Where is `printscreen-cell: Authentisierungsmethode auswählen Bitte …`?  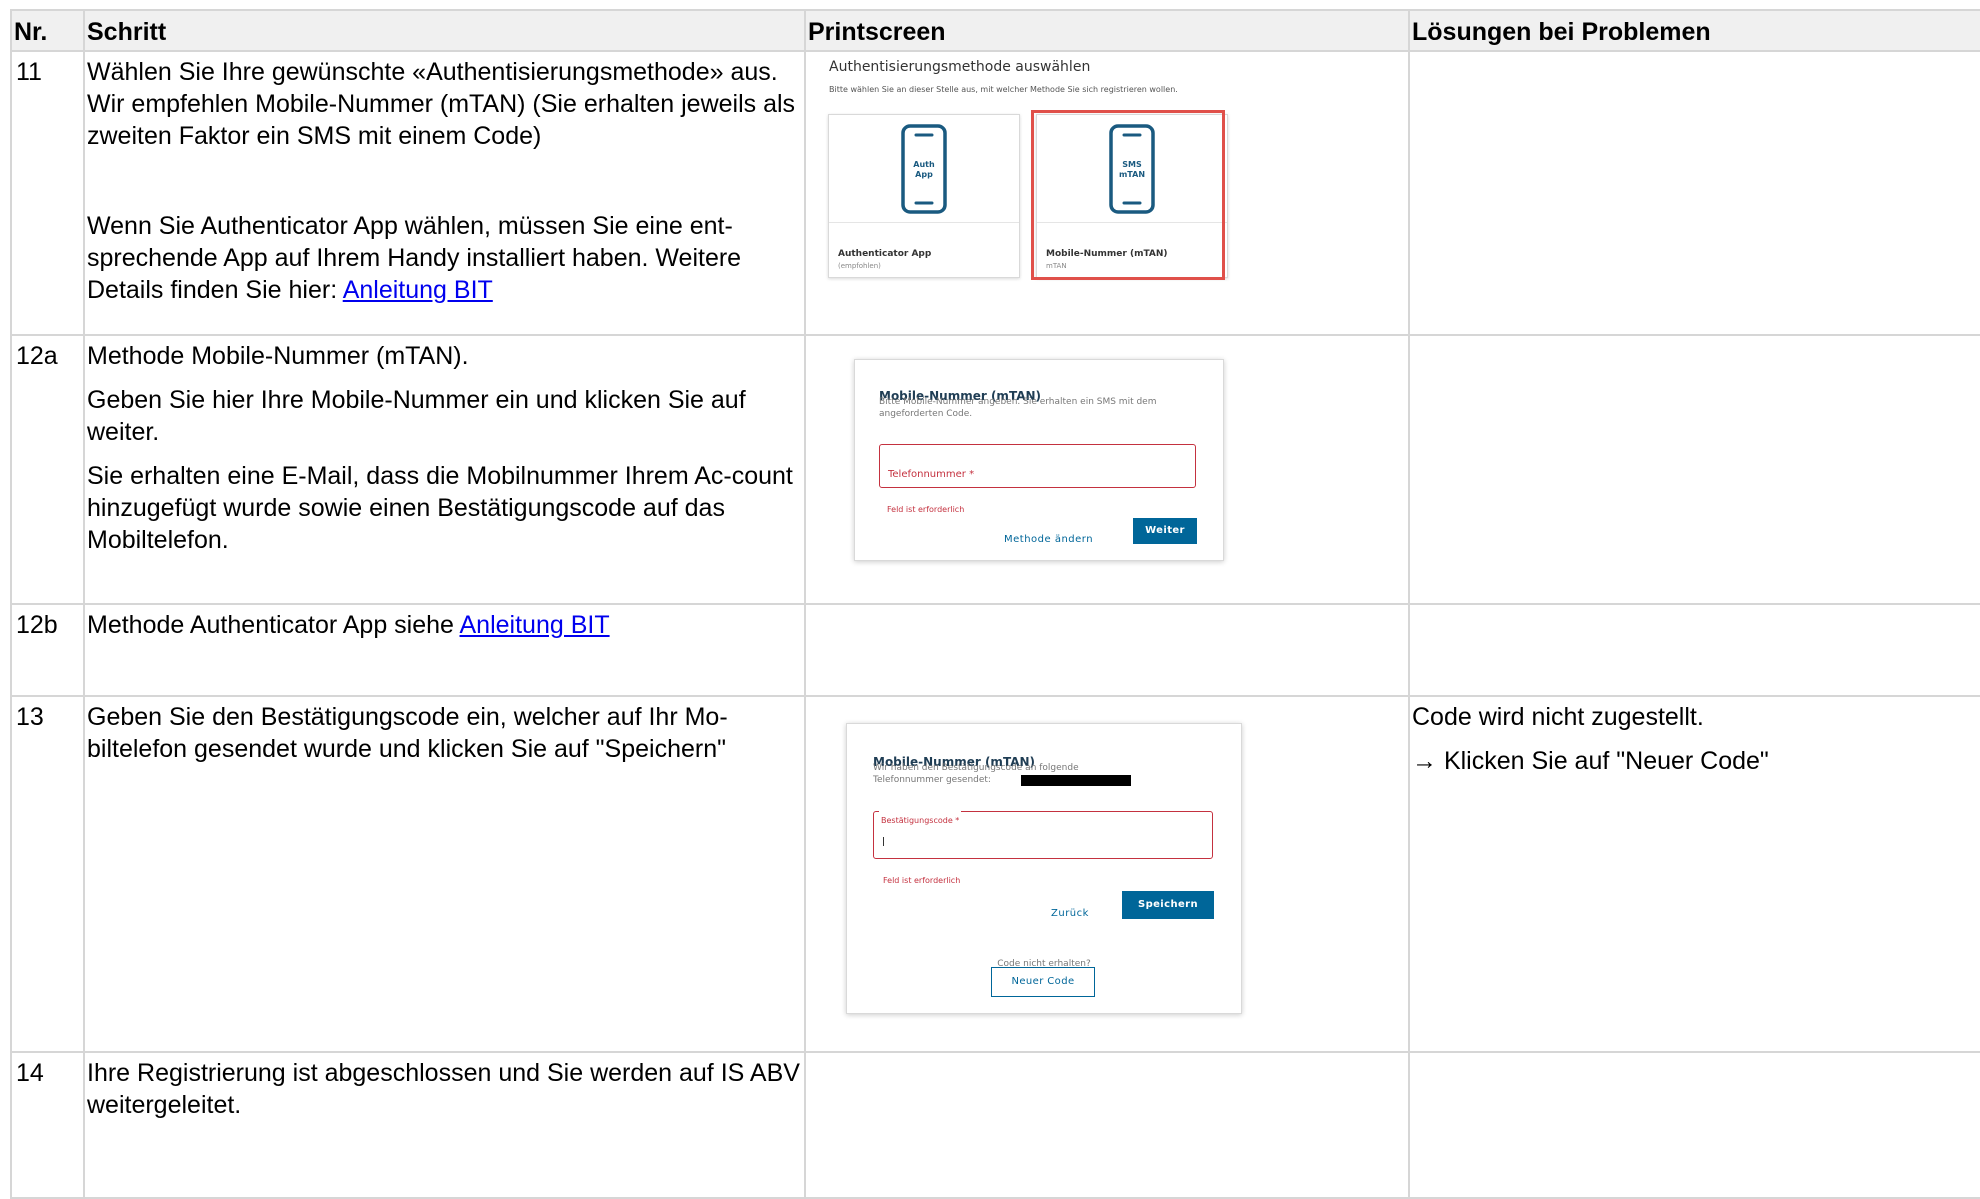 printscreen-cell: Authentisierungsmethode auswählen Bitte … is located at coordinates (1107, 193).